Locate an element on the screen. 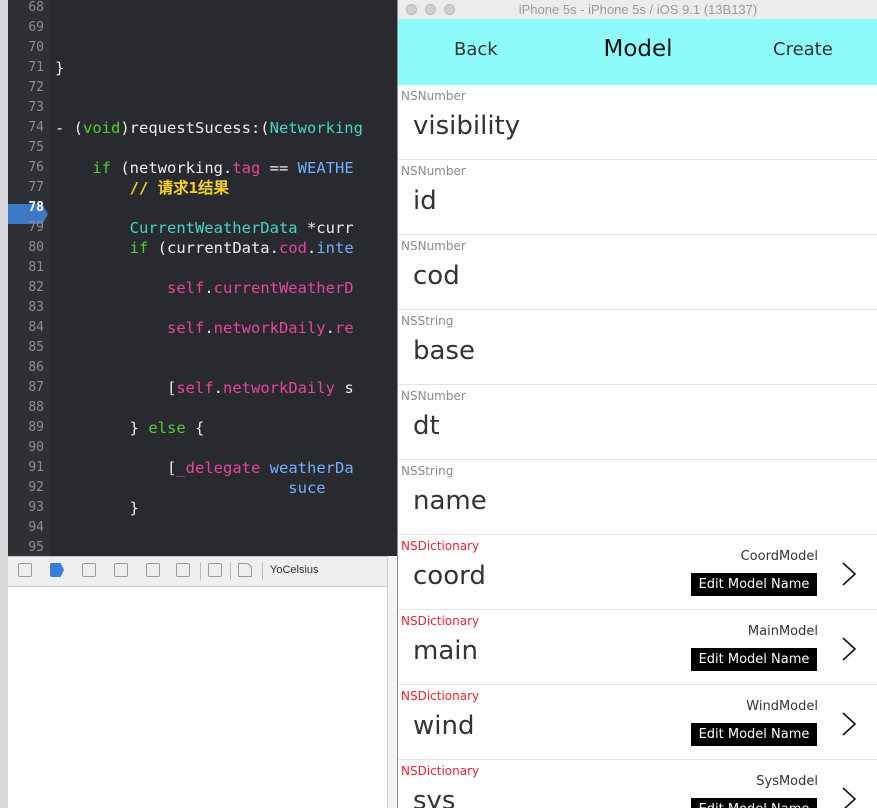 Image resolution: width=877 pixels, height=808 pixels. line-number: 83 is located at coordinates (36, 307).